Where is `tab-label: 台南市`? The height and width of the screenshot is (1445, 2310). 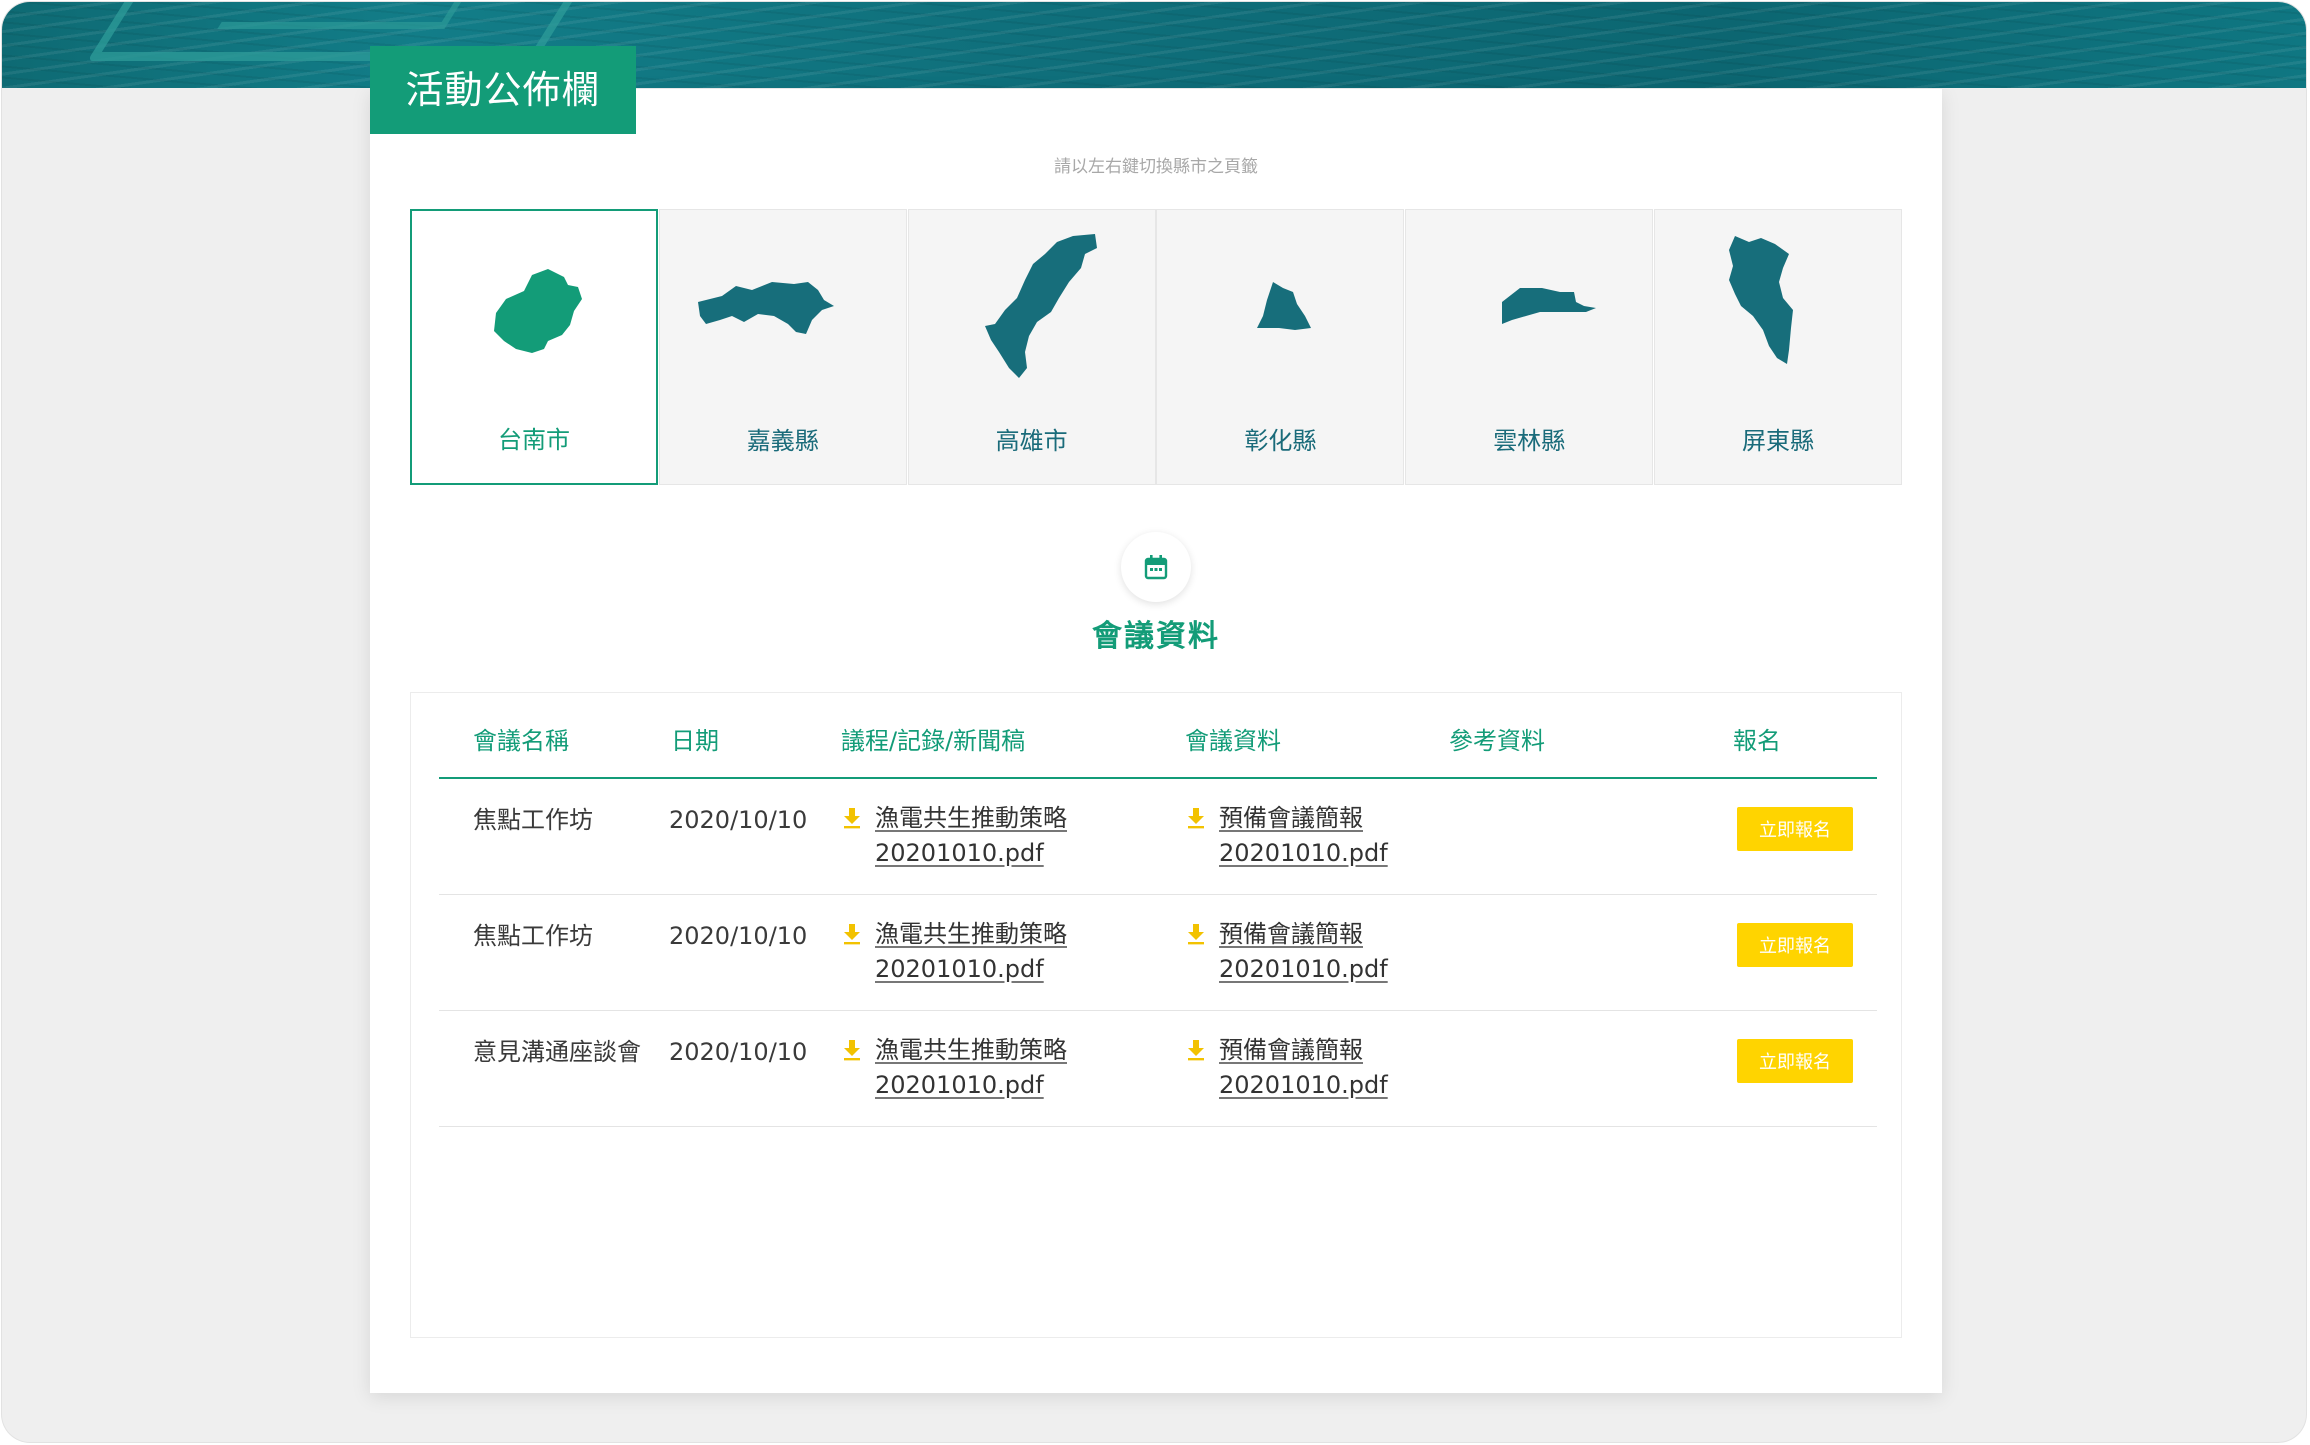
tab-label: 台南市 is located at coordinates (534, 440).